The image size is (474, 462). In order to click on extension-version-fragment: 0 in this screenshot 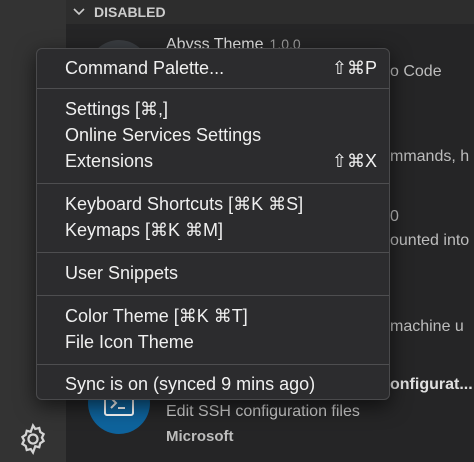, I will do `click(394, 216)`.